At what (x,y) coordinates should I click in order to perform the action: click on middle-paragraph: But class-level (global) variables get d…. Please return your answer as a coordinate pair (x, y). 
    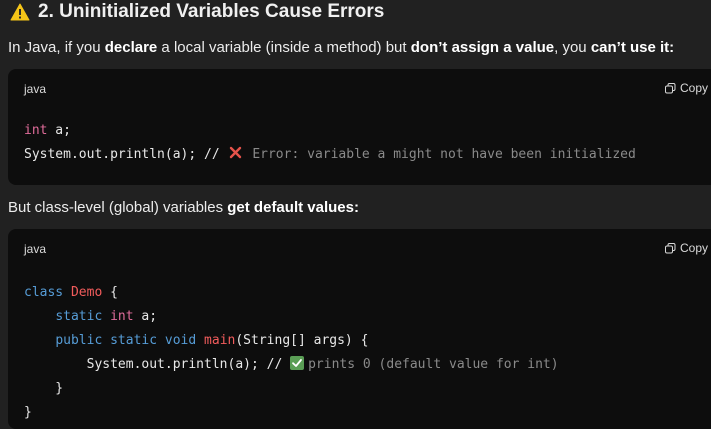
    Looking at the image, I should click on (183, 207).